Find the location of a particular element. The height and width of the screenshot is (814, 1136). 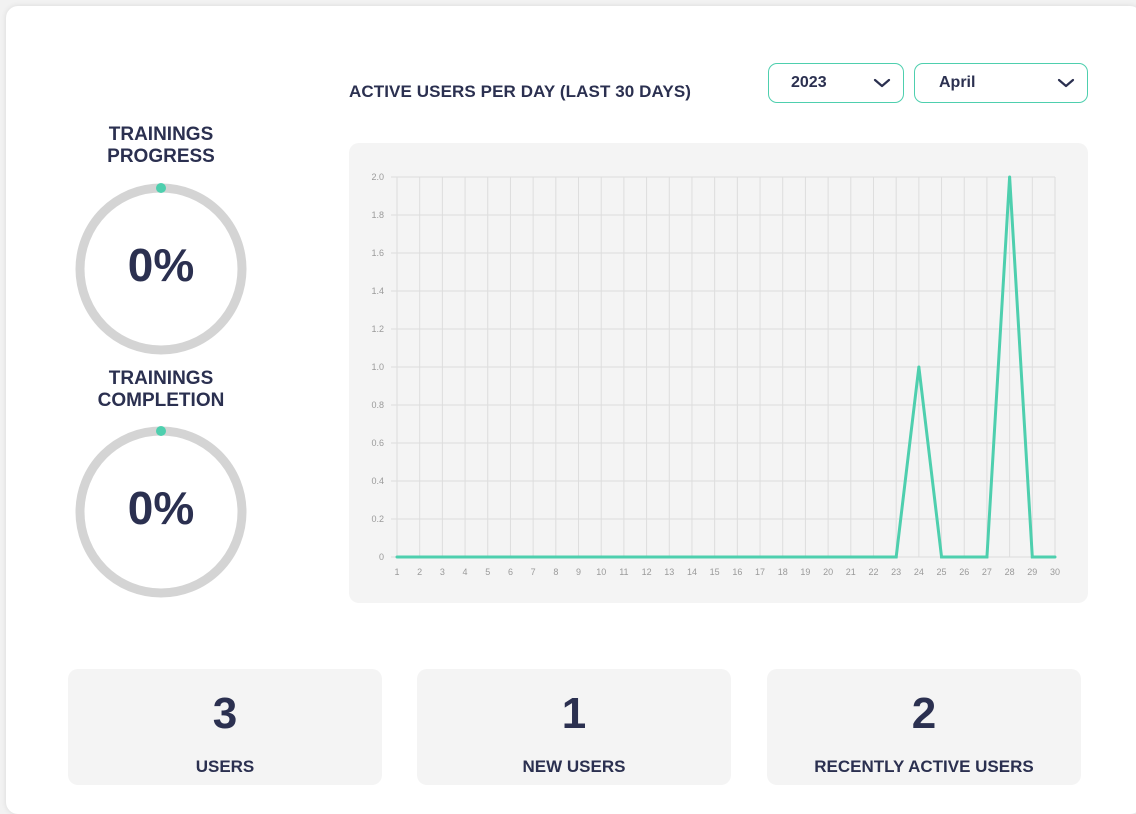

month-select-value: April is located at coordinates (957, 82).